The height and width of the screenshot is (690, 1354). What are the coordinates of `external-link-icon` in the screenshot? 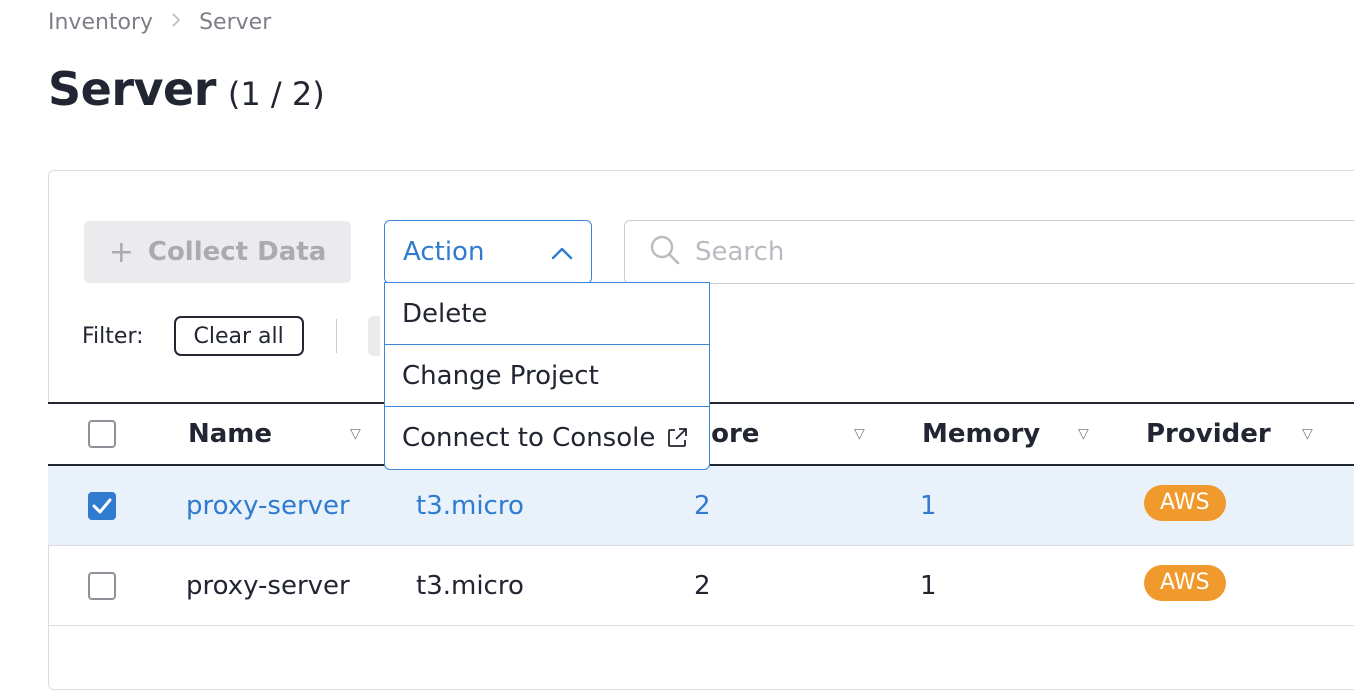 It's located at (678, 437).